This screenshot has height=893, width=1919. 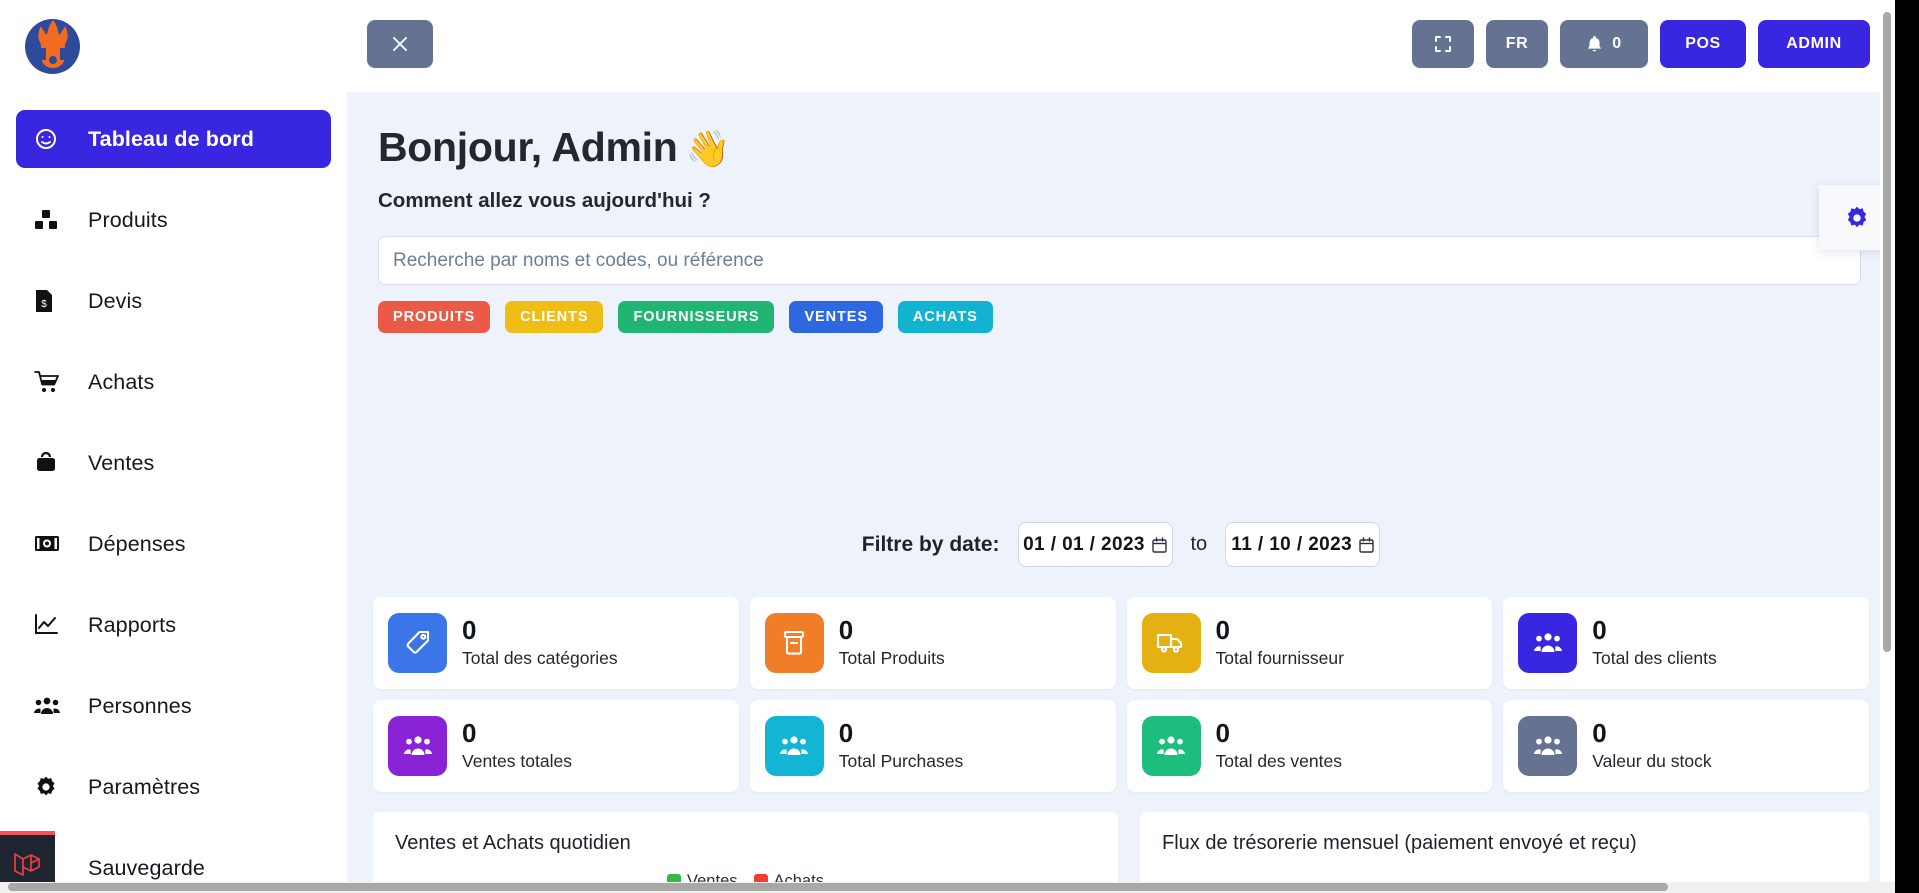 What do you see at coordinates (556, 746) in the screenshot?
I see `stat-card-ventes-totales: 0 Ventes totales` at bounding box center [556, 746].